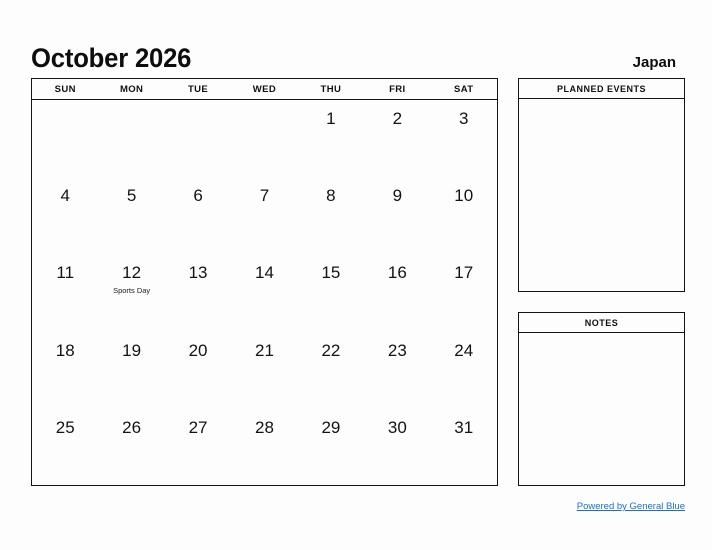 This screenshot has width=712, height=550. I want to click on powered-by-link: Powered by General Blue, so click(631, 506).